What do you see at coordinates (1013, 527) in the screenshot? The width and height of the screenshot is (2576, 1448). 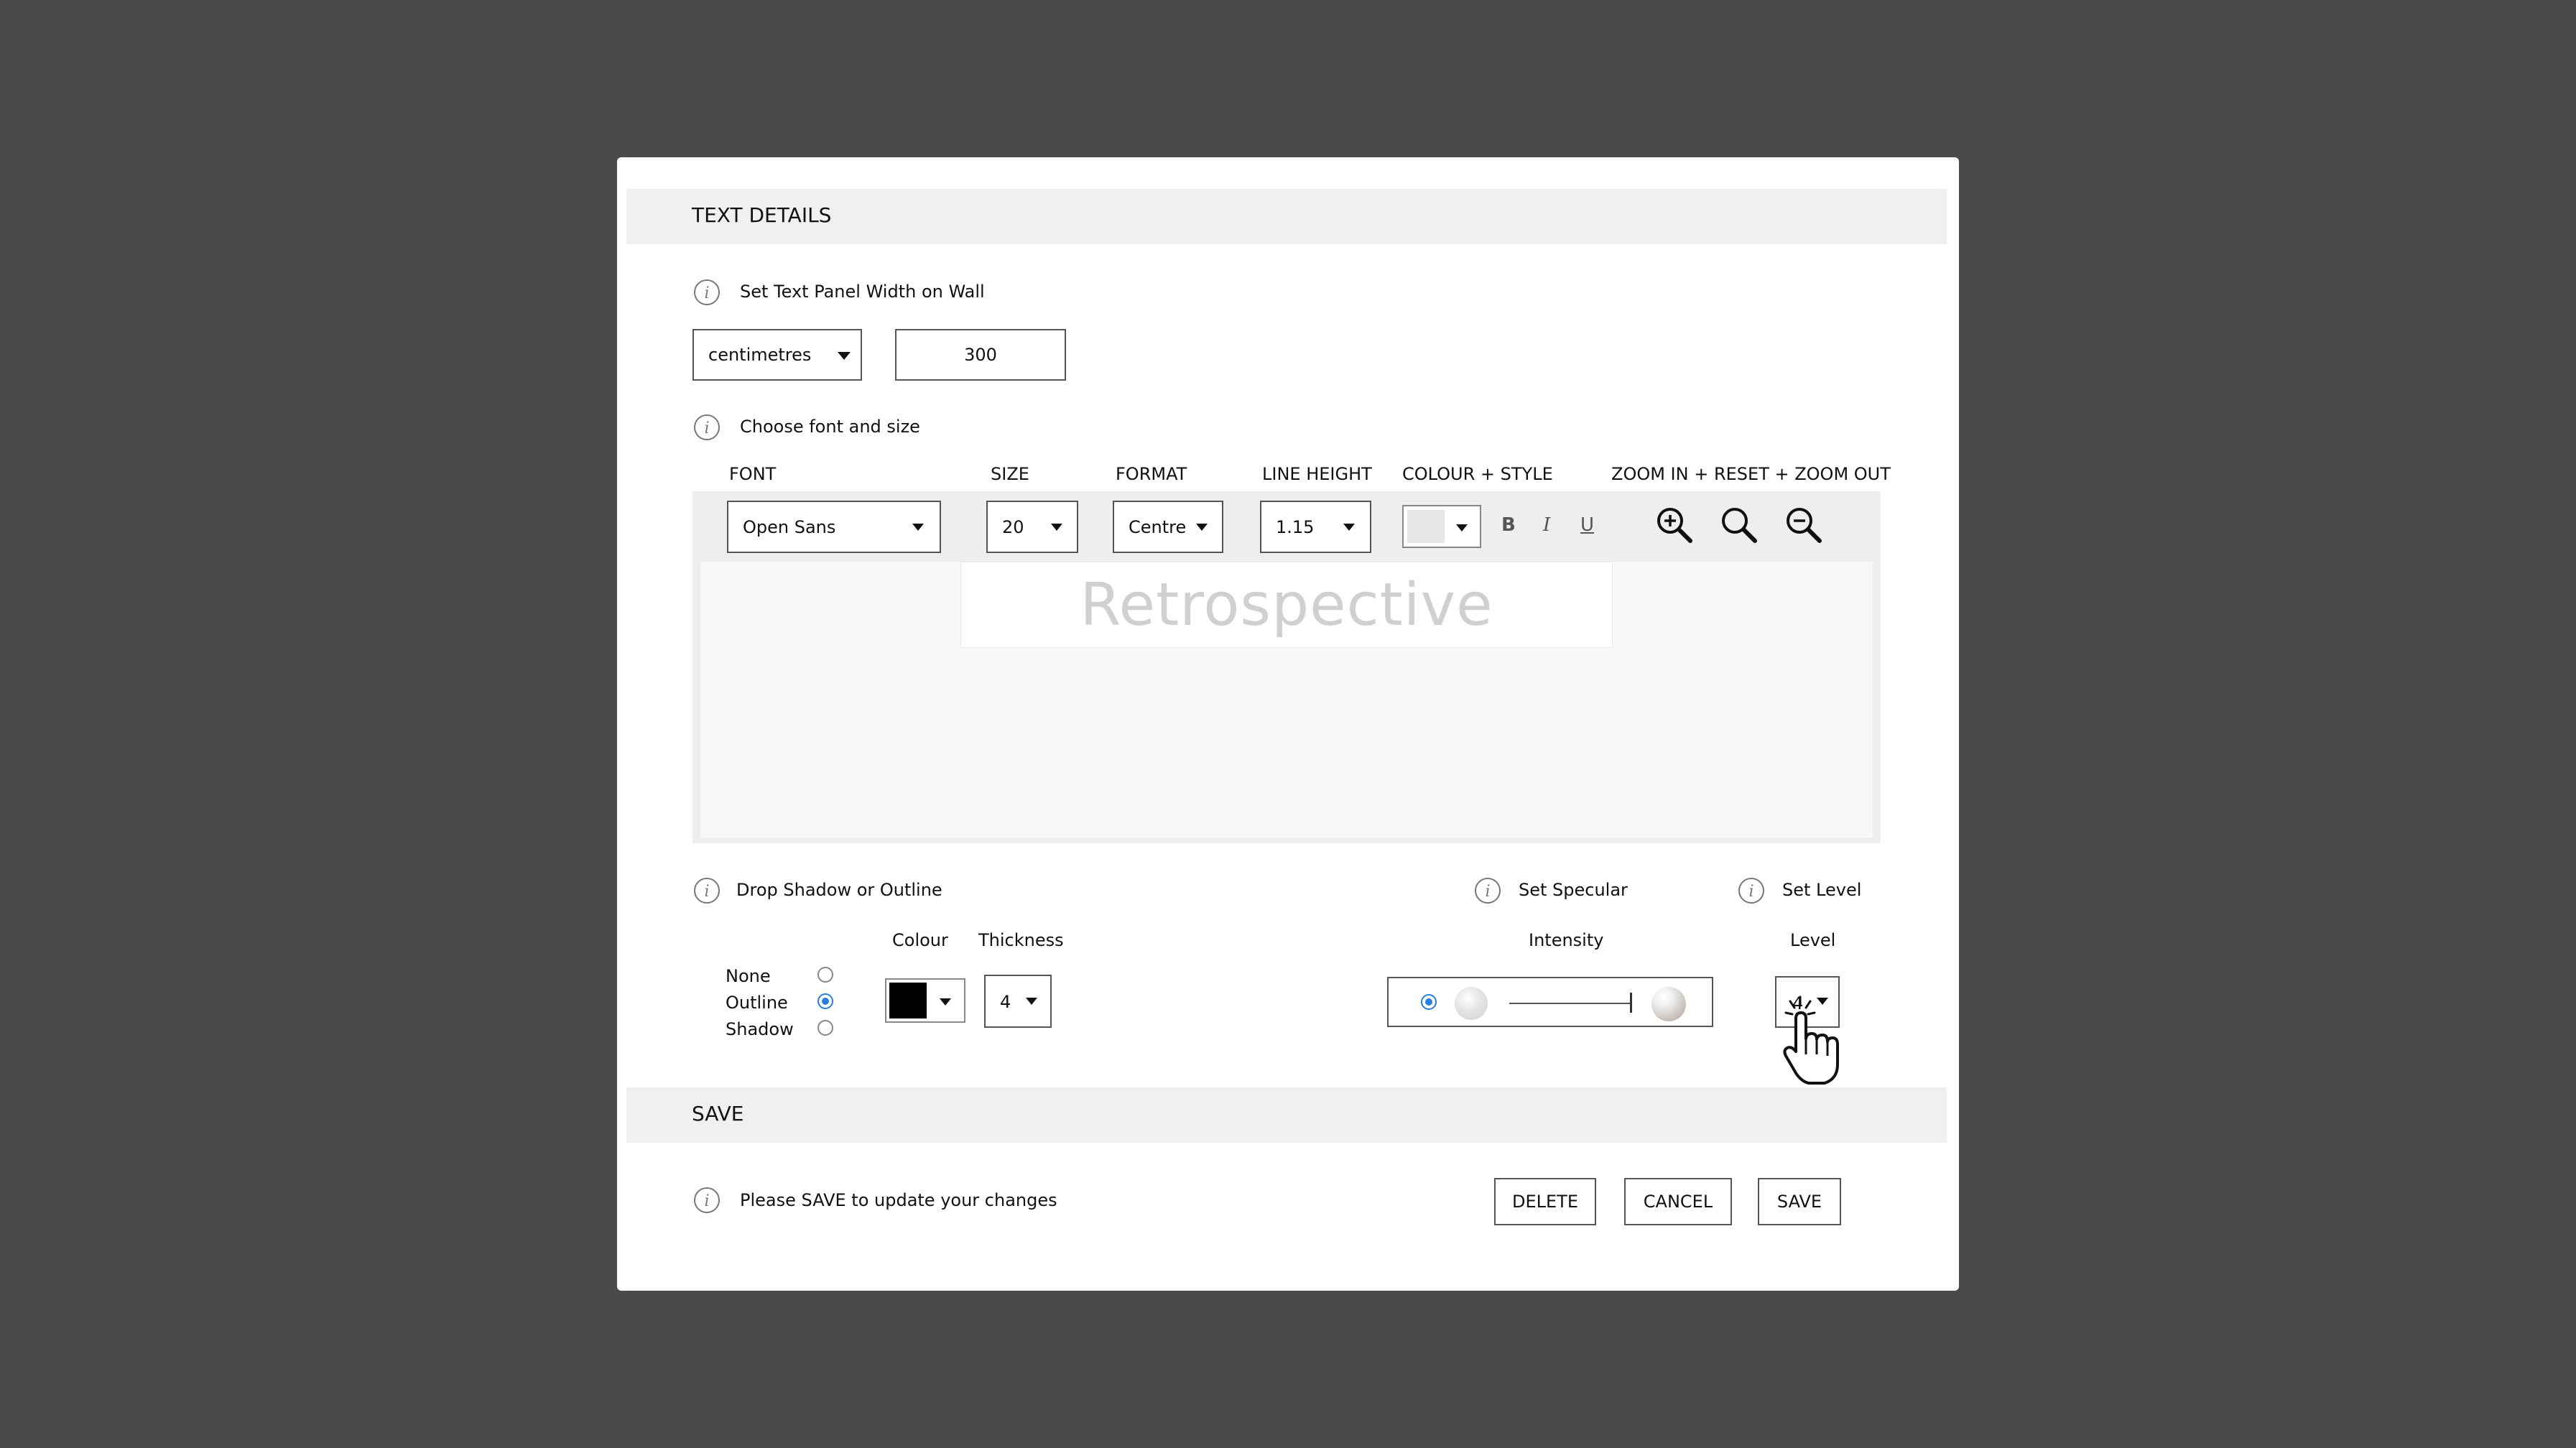 I see `size-select-value: 20` at bounding box center [1013, 527].